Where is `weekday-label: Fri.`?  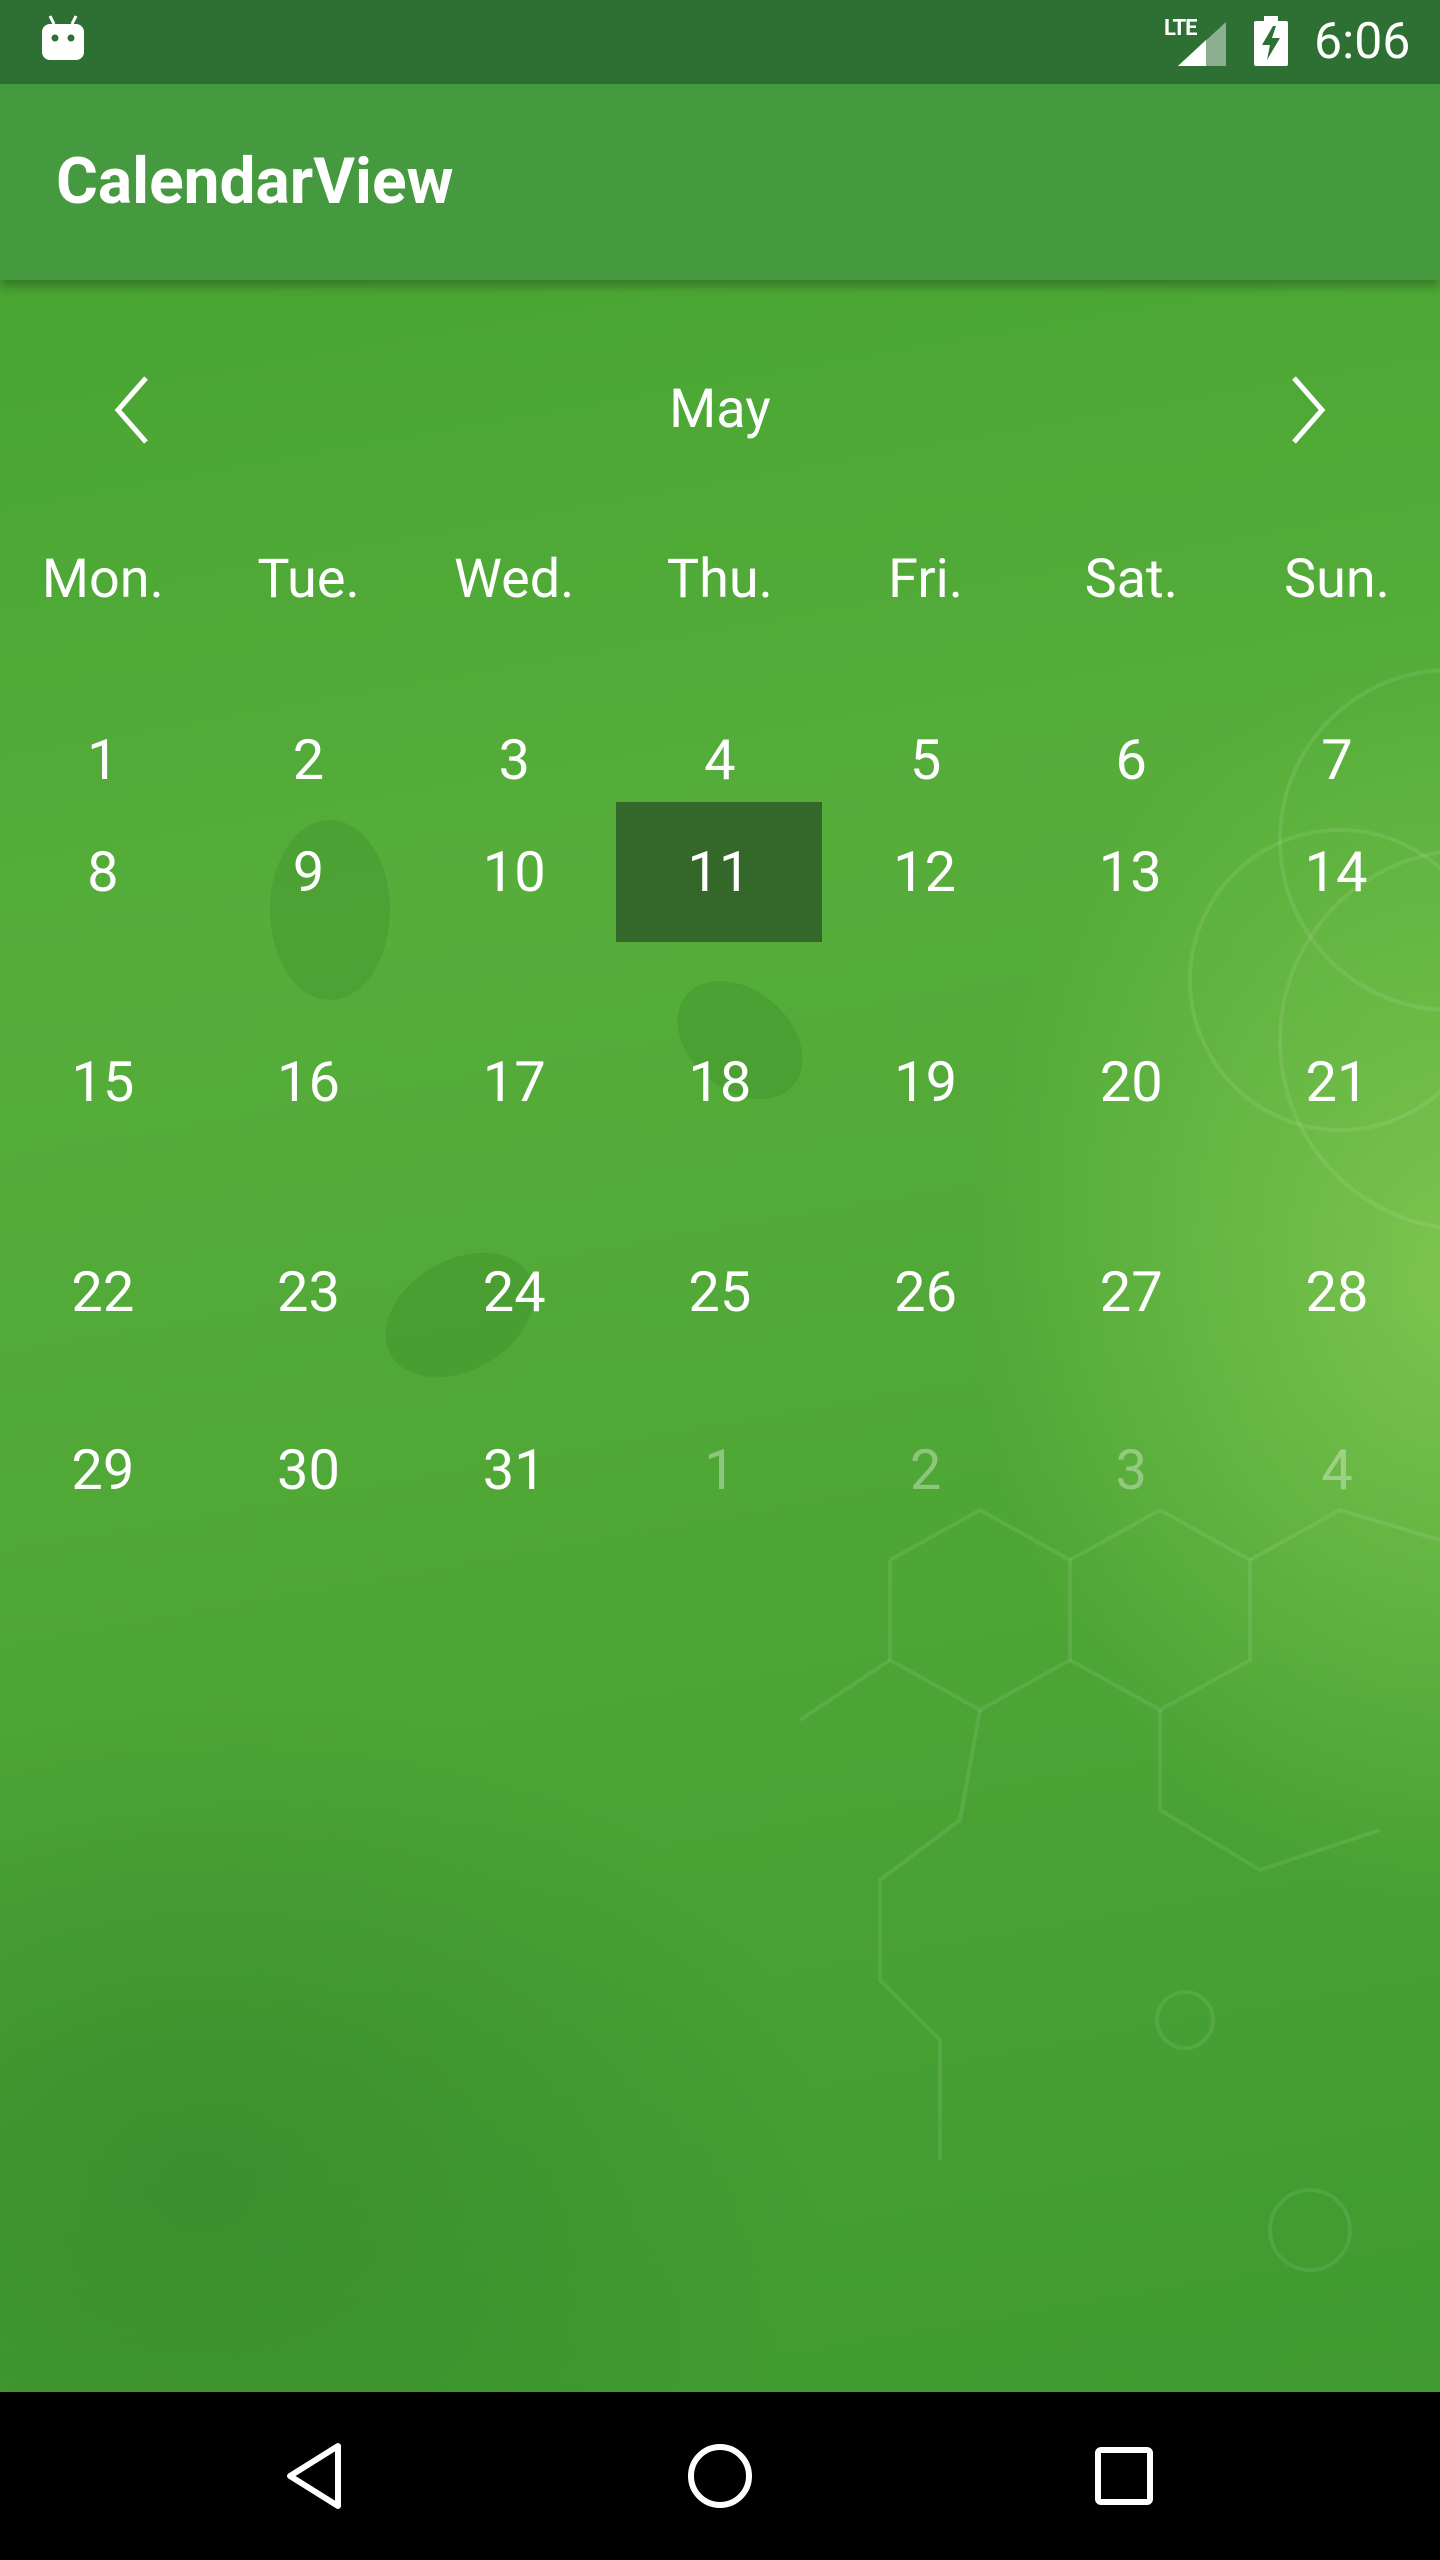 weekday-label: Fri. is located at coordinates (926, 579).